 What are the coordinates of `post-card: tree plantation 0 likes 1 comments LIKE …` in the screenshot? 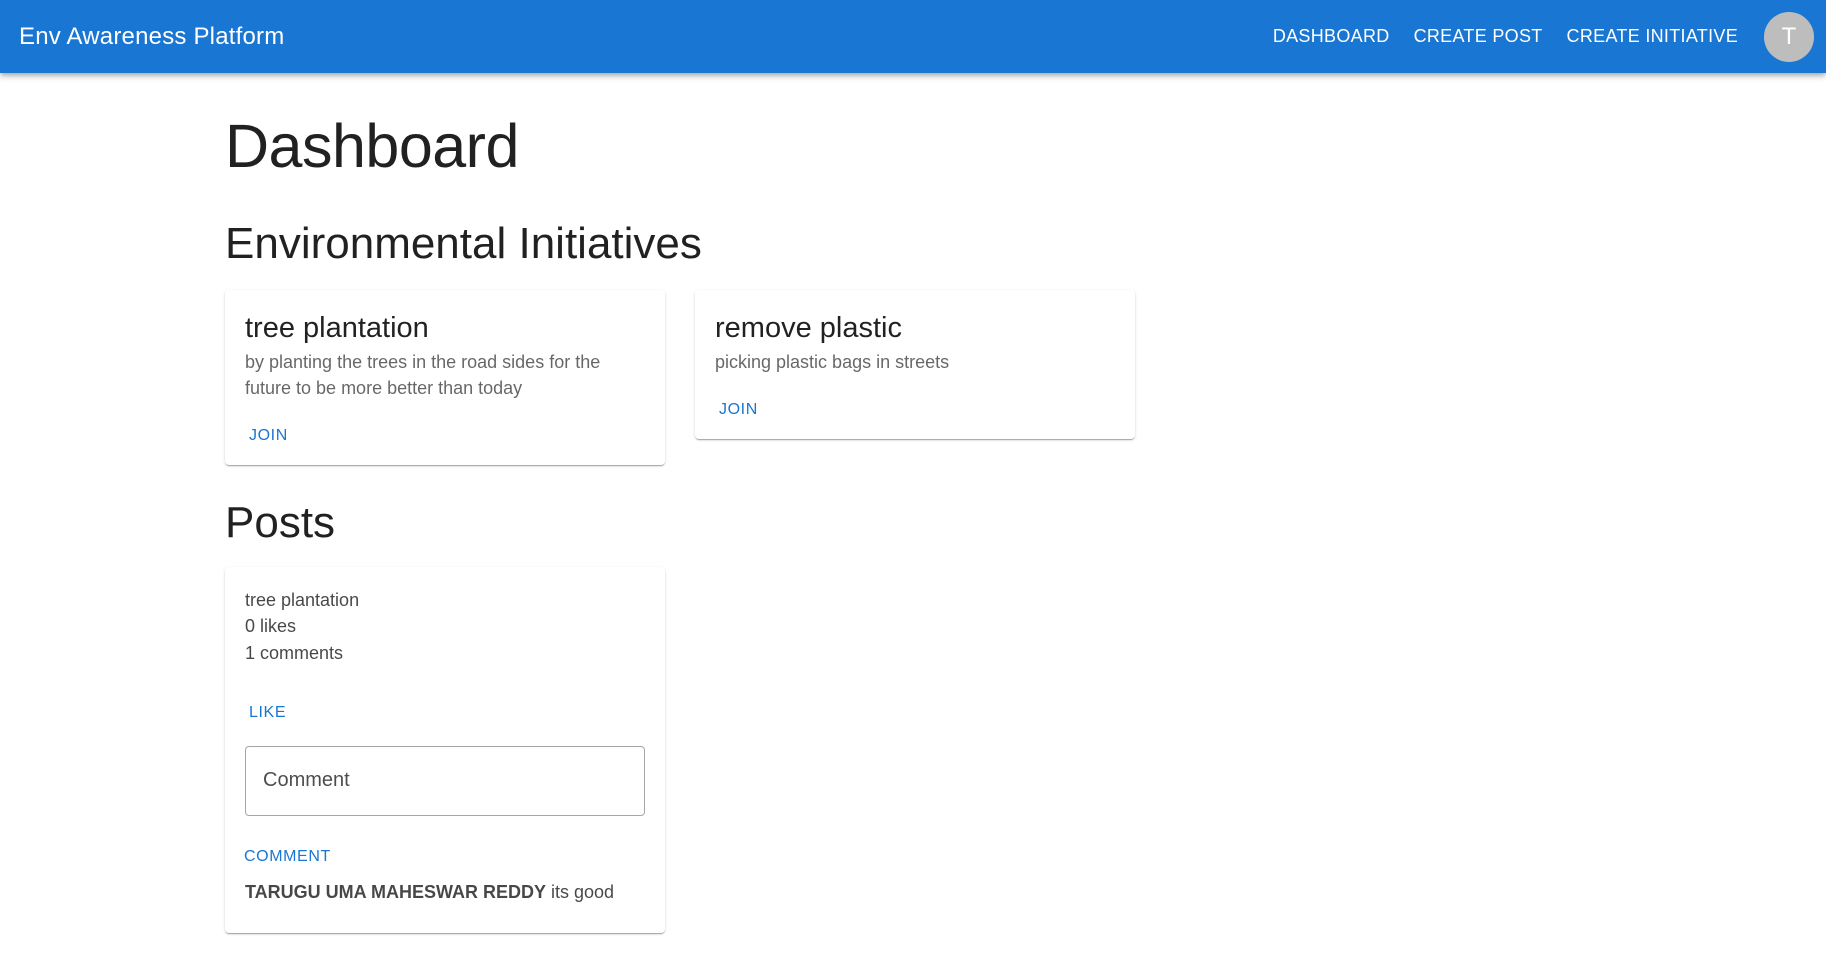 It's located at (445, 750).